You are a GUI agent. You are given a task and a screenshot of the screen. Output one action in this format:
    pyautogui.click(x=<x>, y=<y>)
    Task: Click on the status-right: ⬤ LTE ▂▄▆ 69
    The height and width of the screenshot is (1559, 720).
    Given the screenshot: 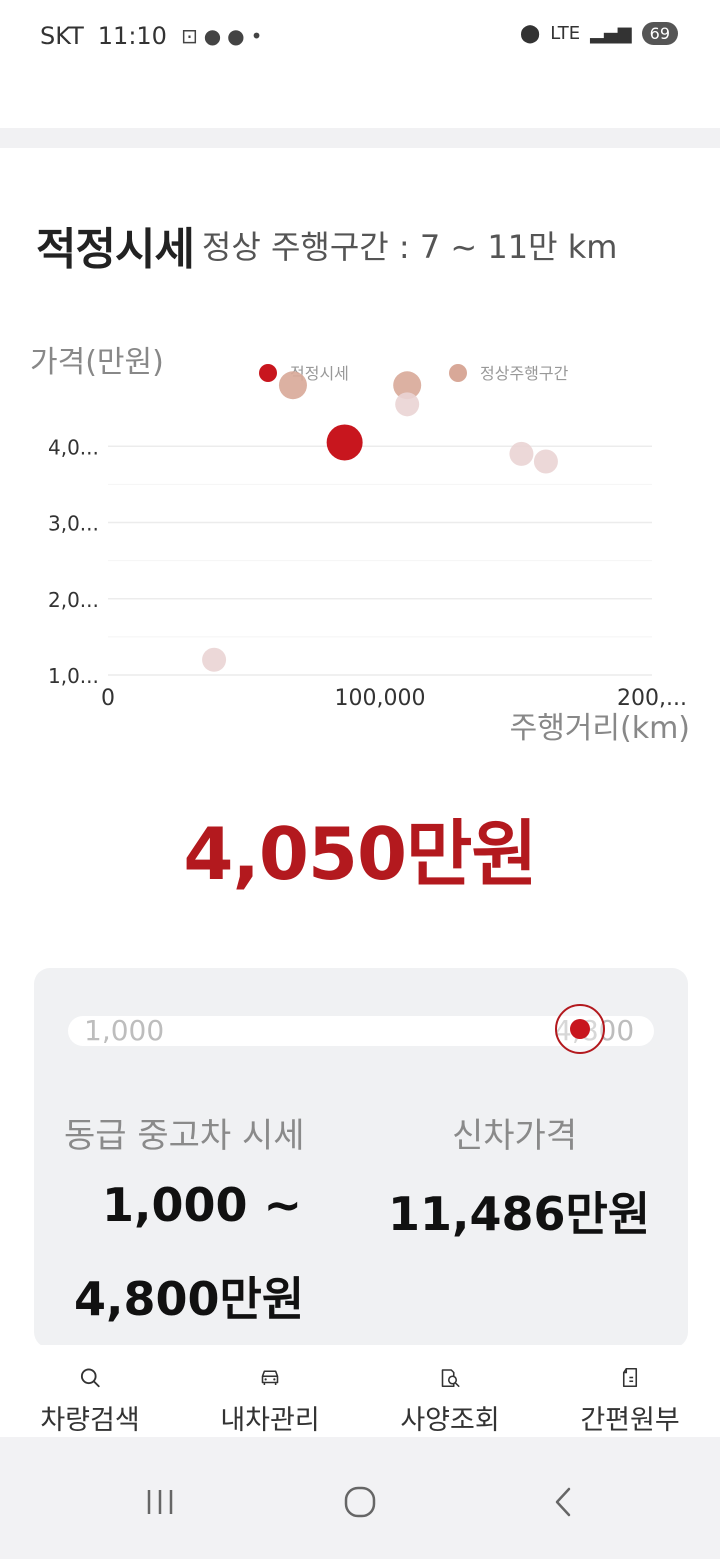 What is the action you would take?
    pyautogui.click(x=599, y=33)
    